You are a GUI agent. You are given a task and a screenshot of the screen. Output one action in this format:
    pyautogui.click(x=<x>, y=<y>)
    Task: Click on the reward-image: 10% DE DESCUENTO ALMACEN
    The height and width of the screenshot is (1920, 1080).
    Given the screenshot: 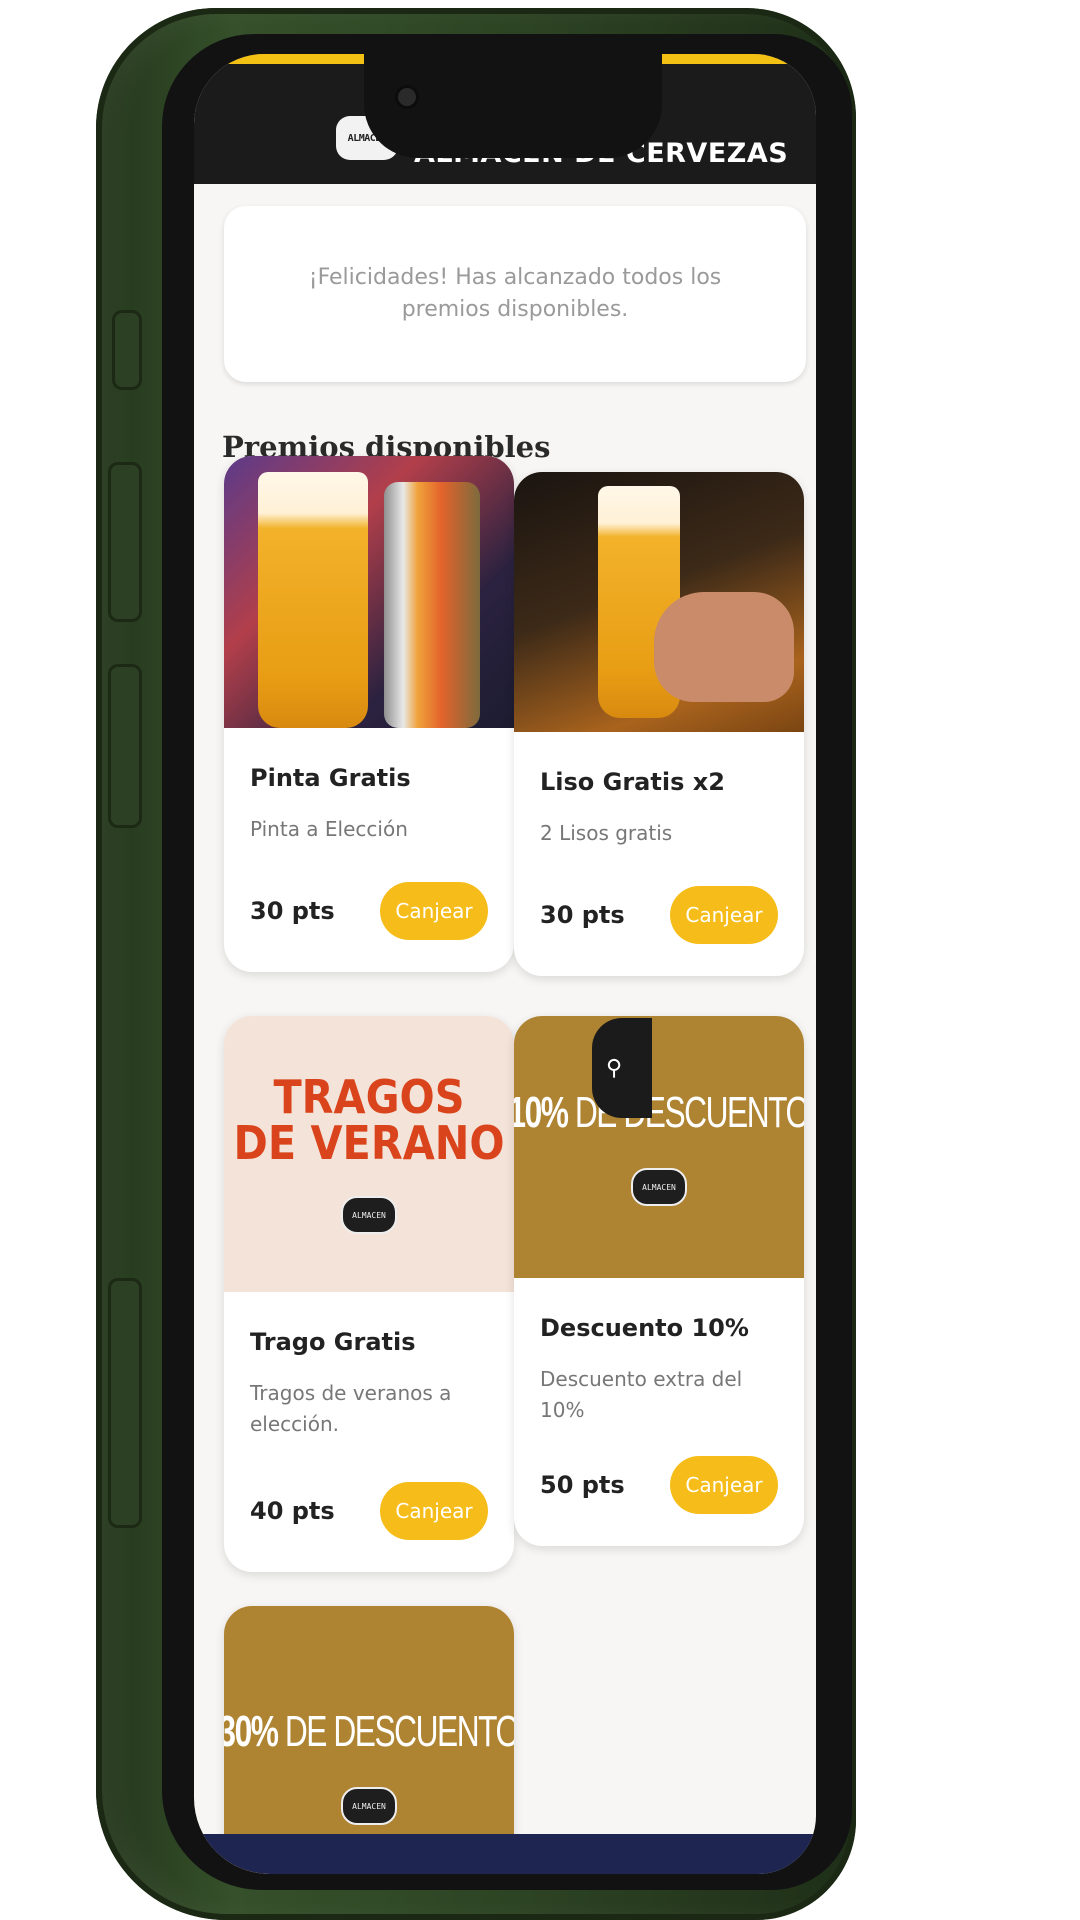 What is the action you would take?
    pyautogui.click(x=659, y=1147)
    